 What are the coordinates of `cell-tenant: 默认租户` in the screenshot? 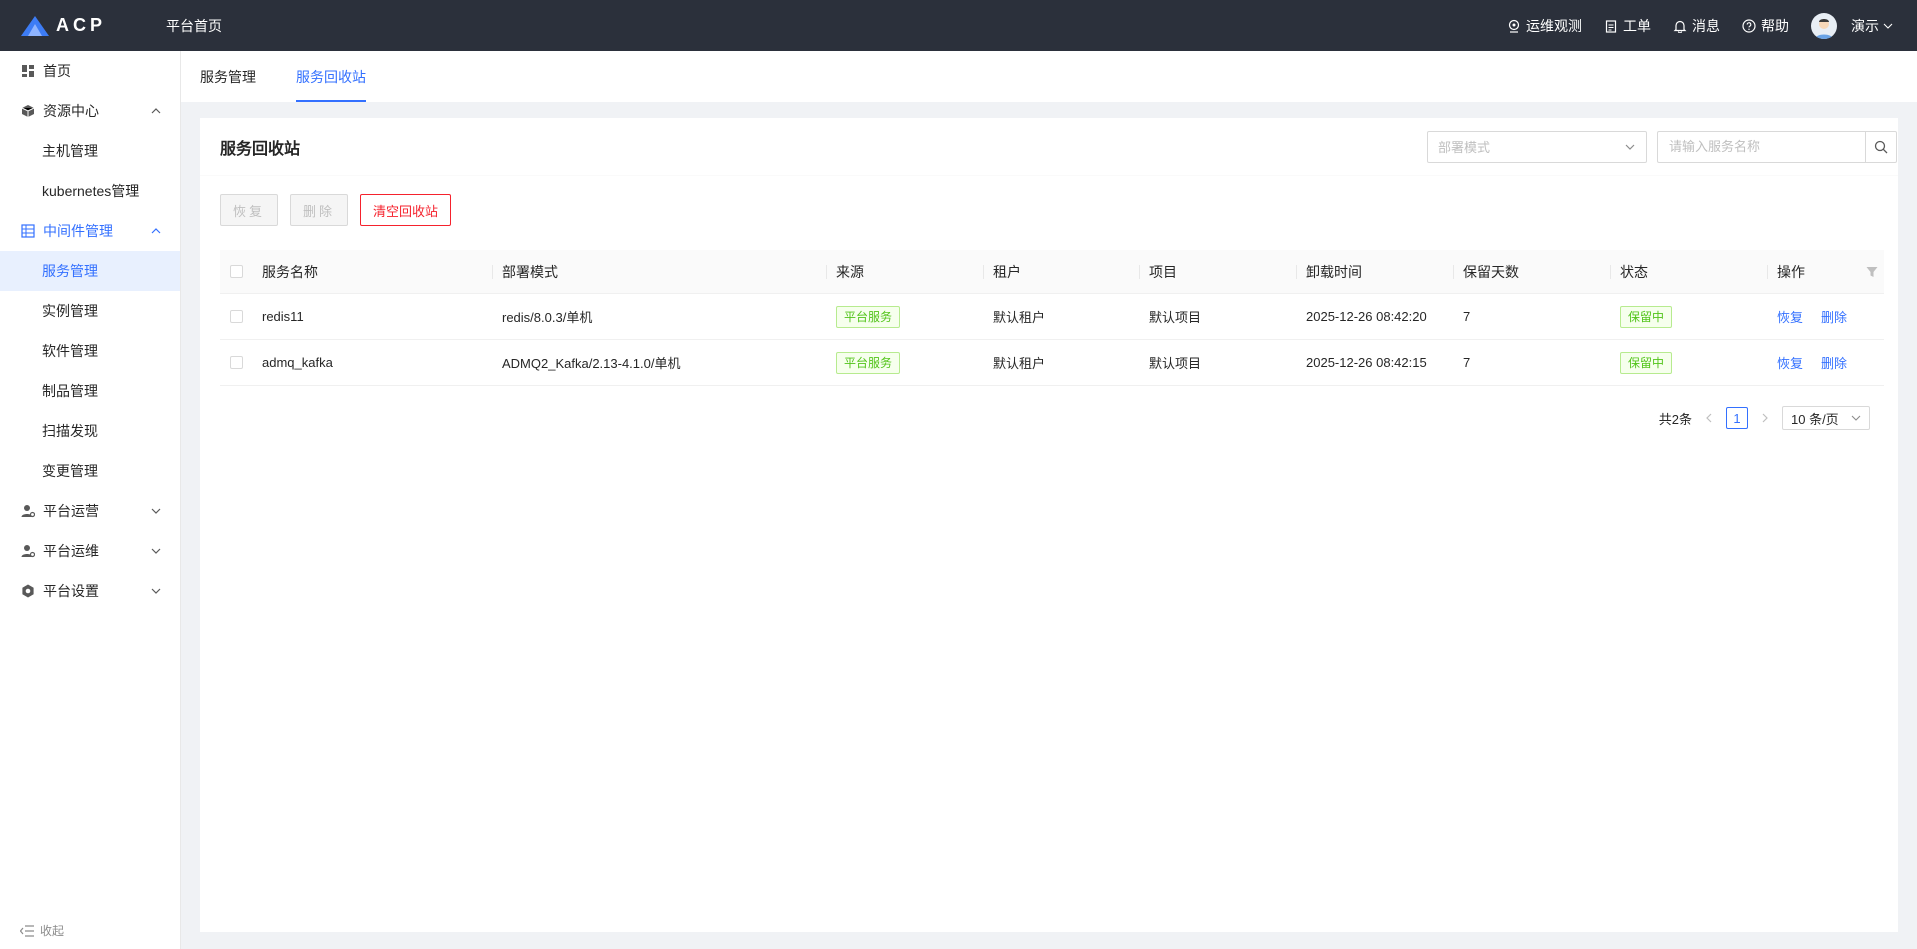 It's located at (1019, 317).